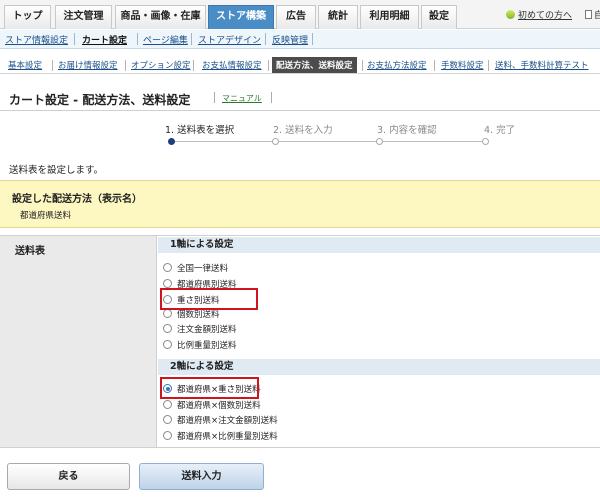  I want to click on nav-option-settings: オプション設定, so click(161, 65).